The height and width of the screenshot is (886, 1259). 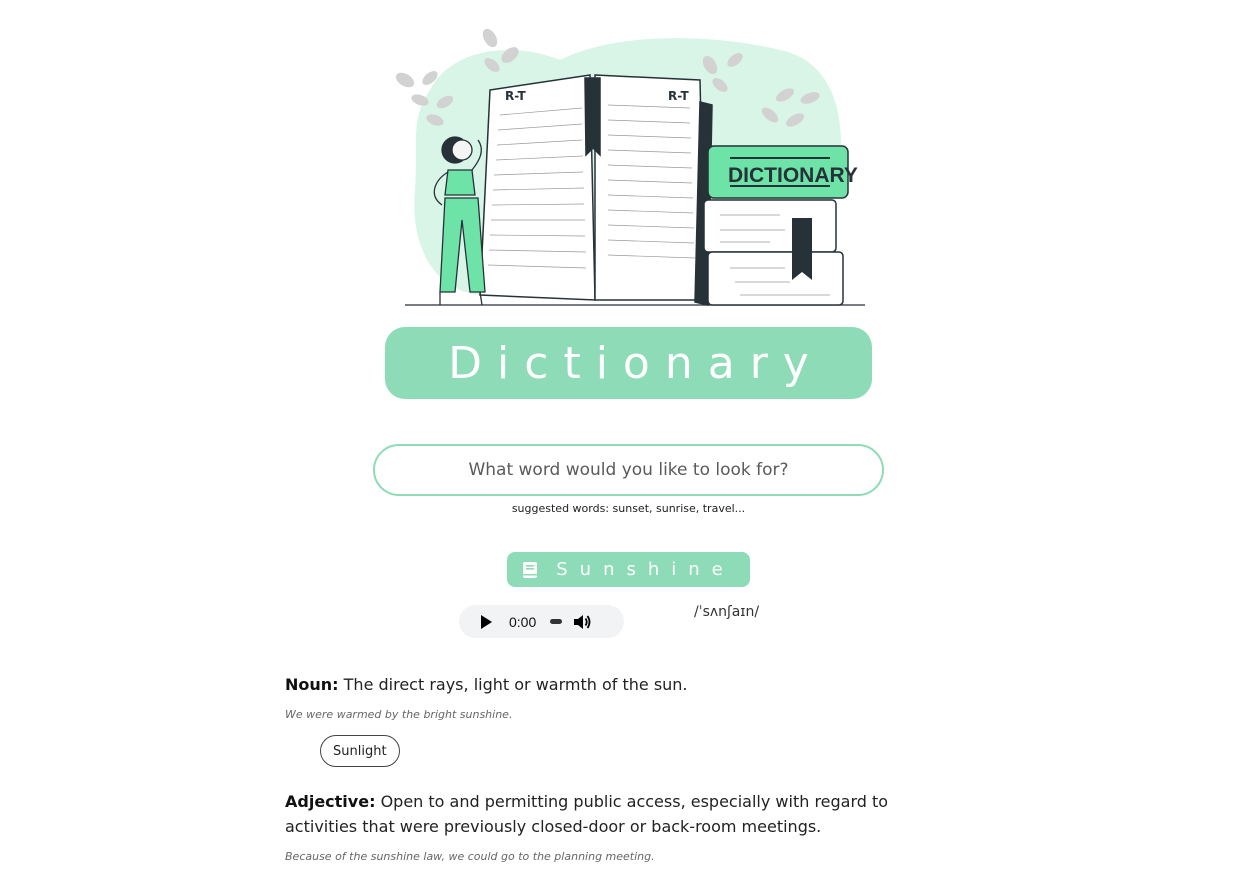 What do you see at coordinates (630, 167) in the screenshot?
I see `dictionary-illustration: R-T R-T DICTIONARY` at bounding box center [630, 167].